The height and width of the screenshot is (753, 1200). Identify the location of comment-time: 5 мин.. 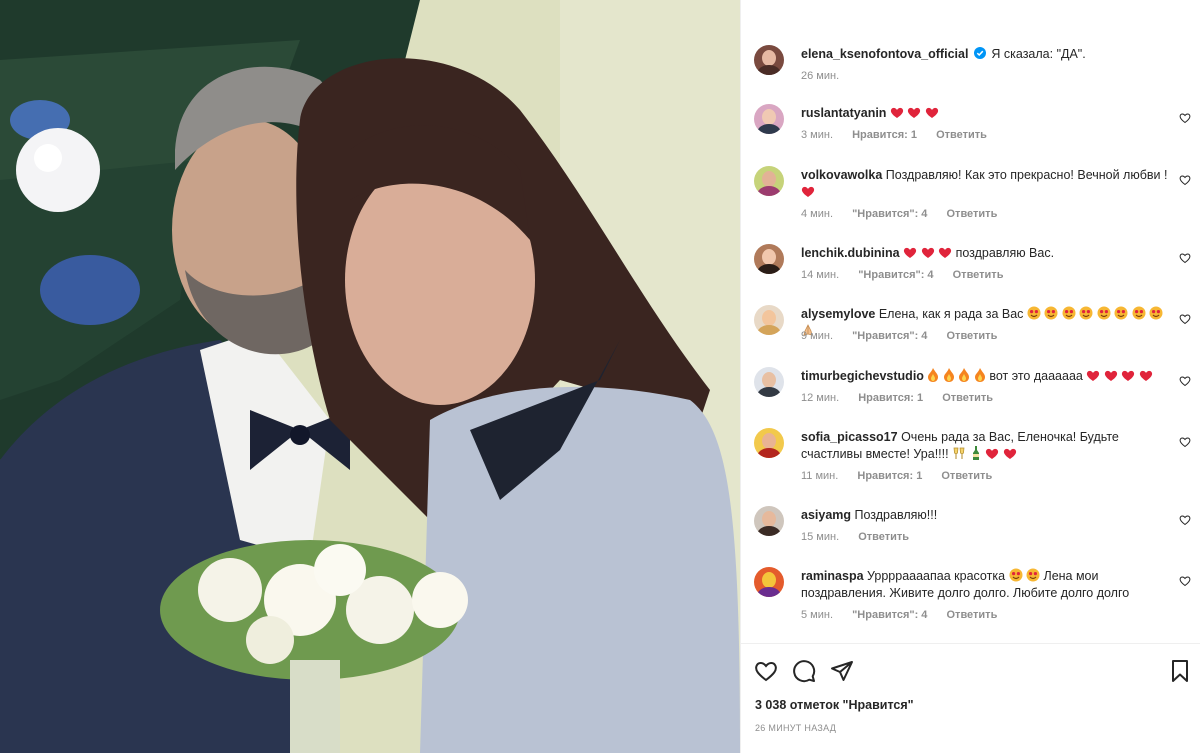
(817, 615).